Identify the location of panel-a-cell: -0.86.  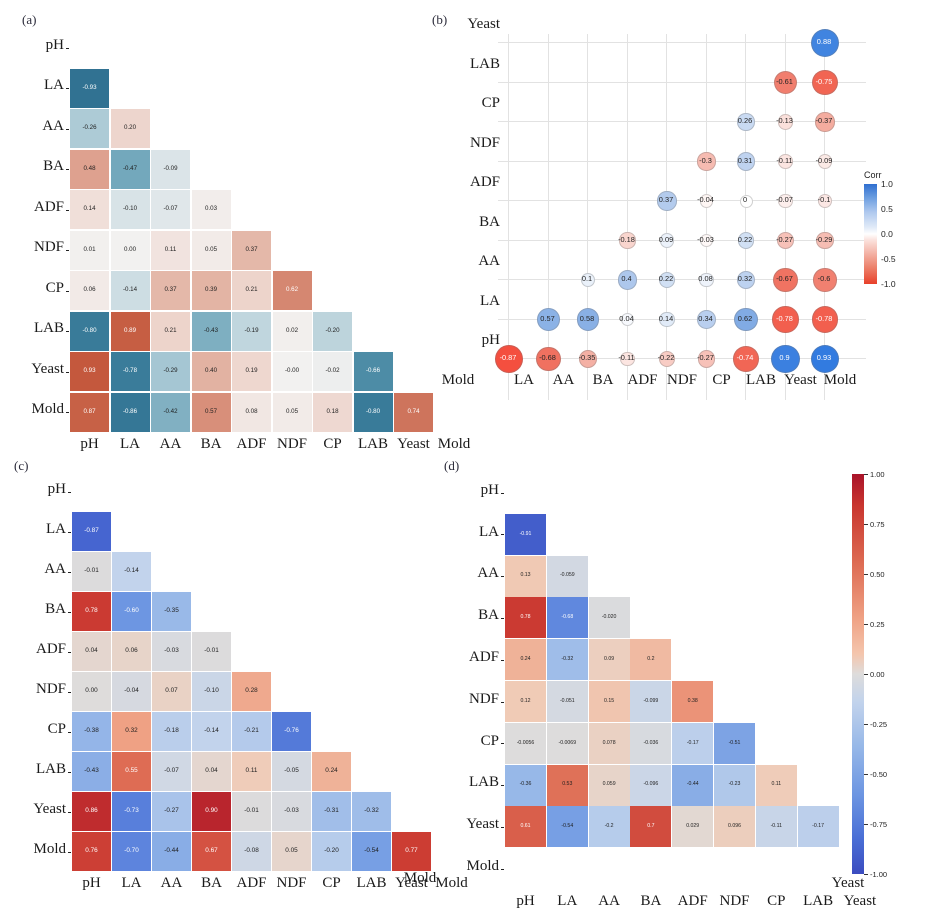
(130, 412).